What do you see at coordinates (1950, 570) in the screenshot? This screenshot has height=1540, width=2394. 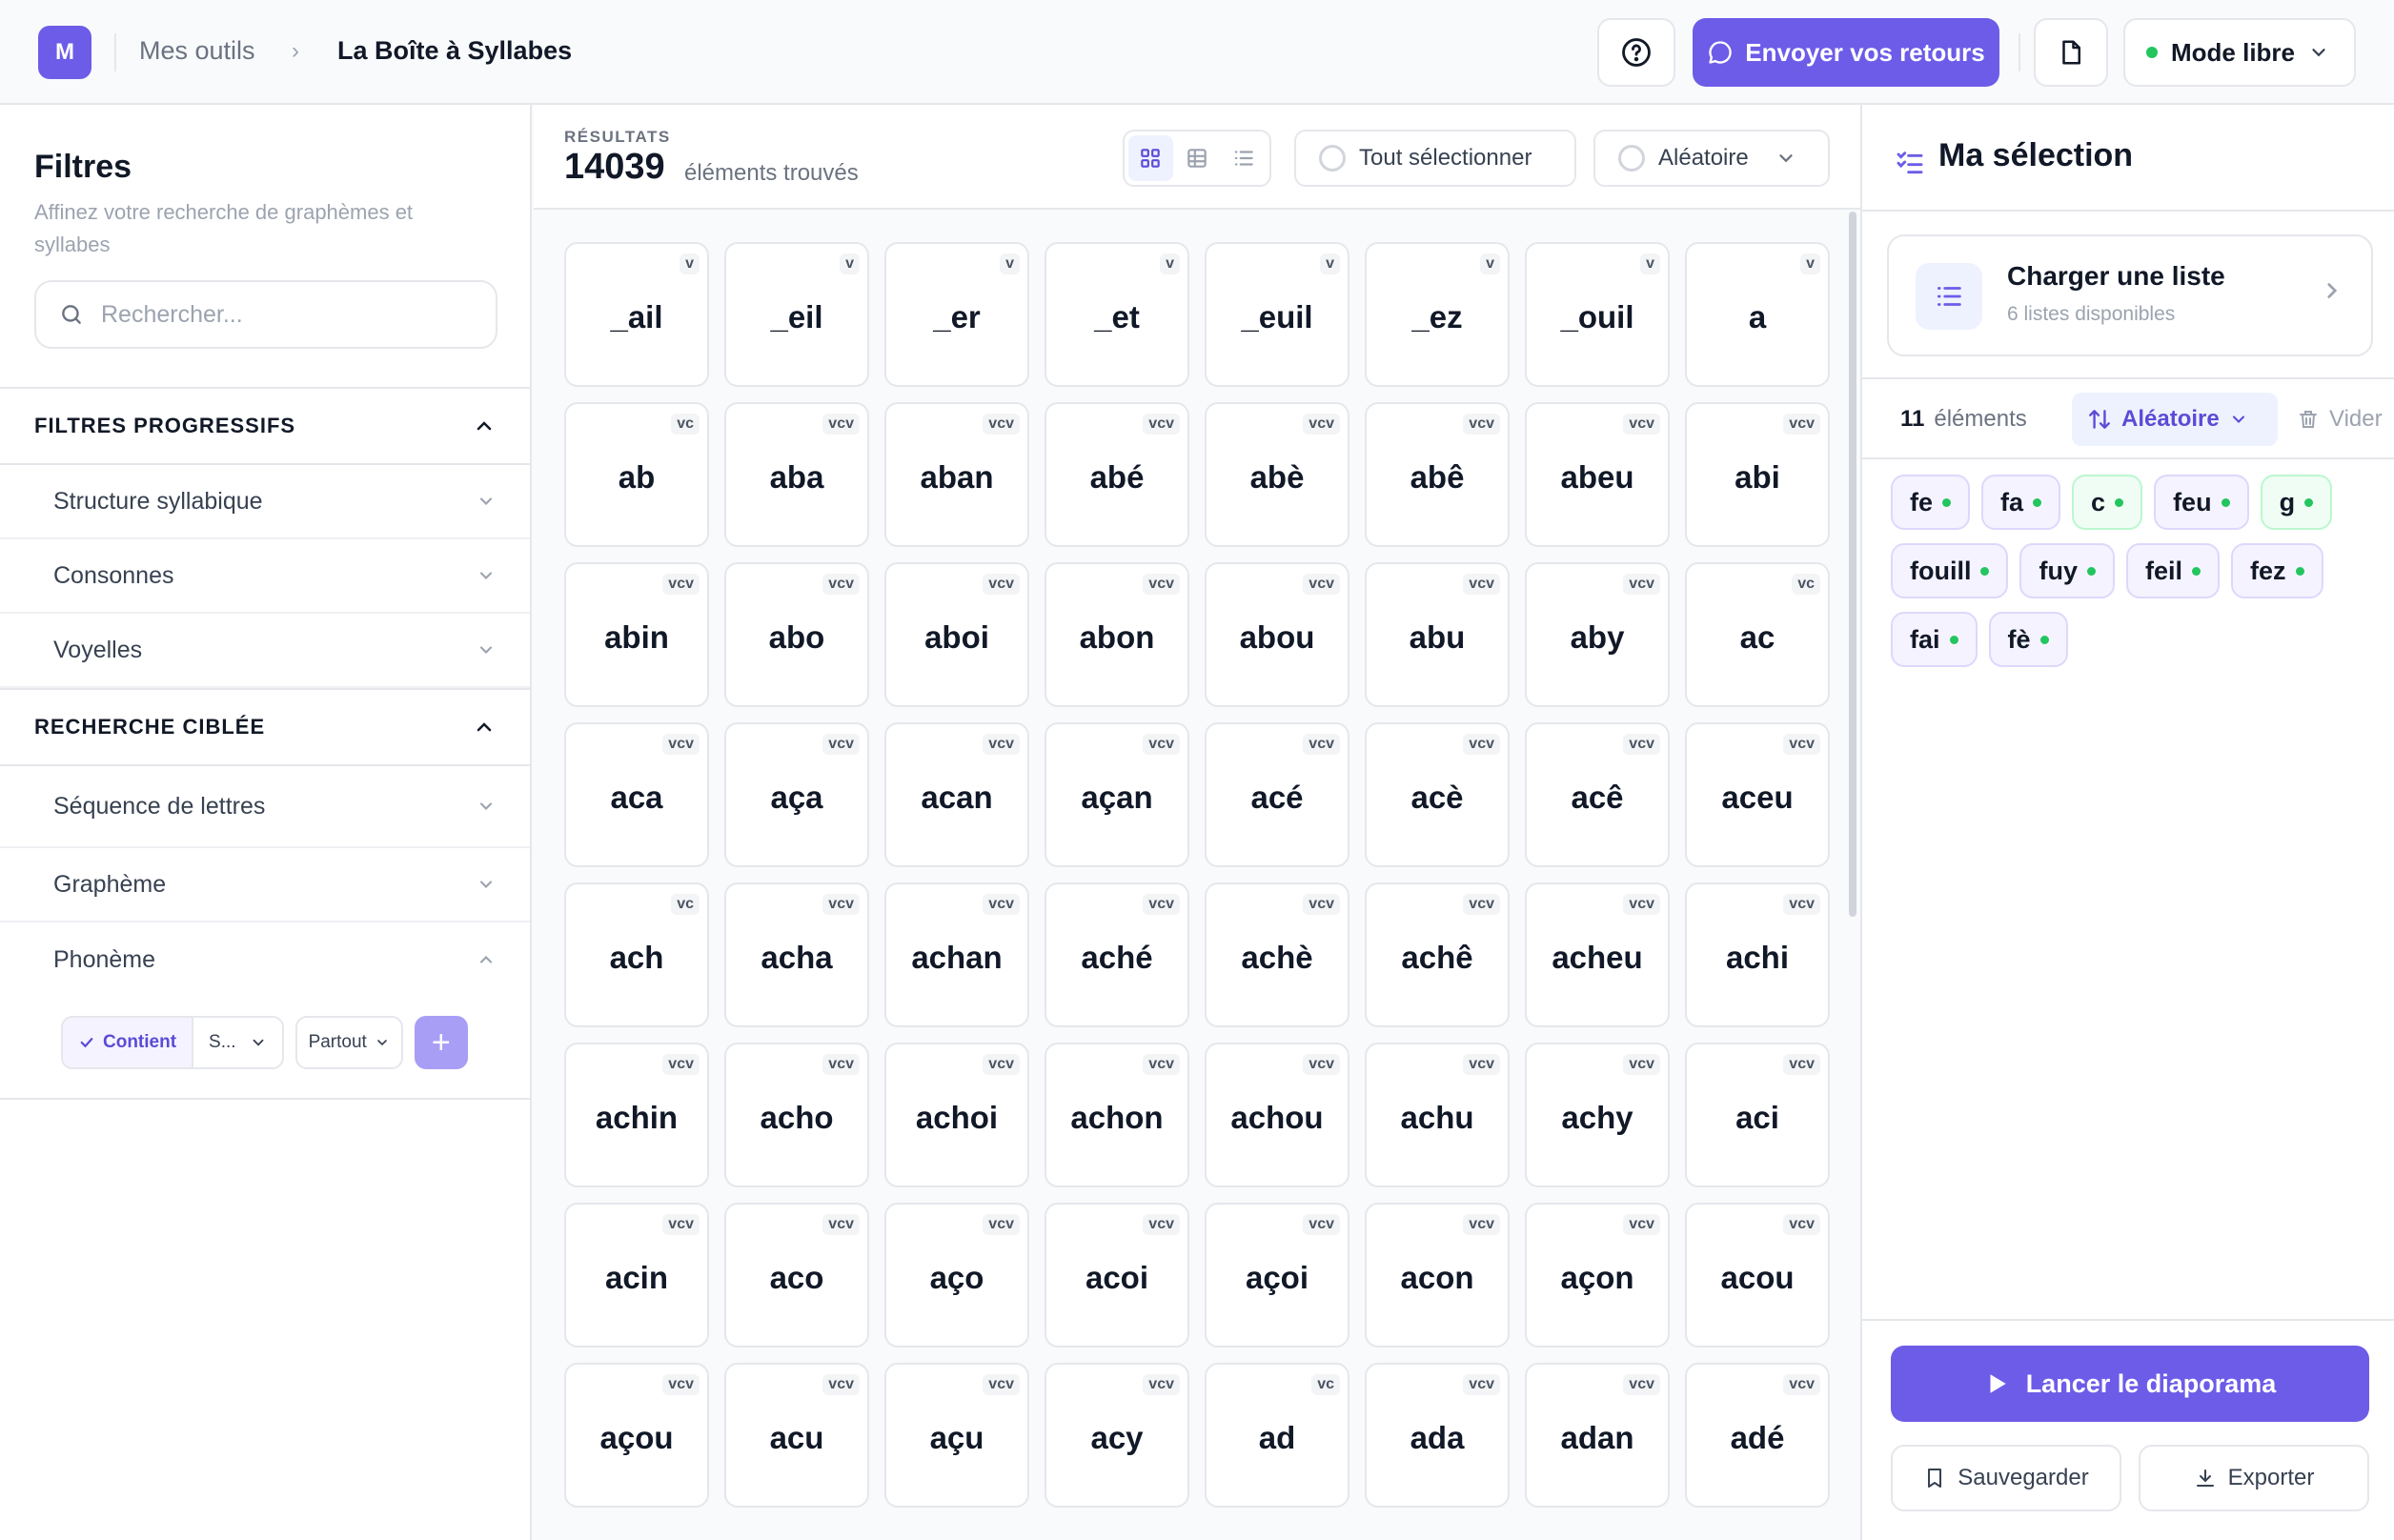 I see `selection-chip: fouill` at bounding box center [1950, 570].